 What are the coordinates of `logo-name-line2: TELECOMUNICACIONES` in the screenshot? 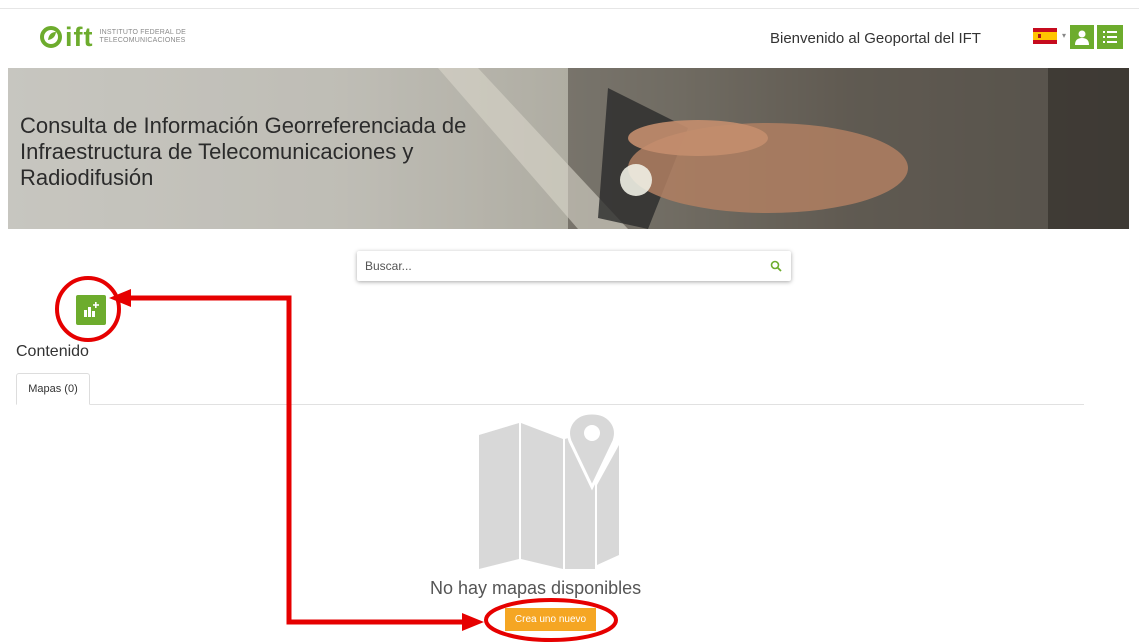 It's located at (142, 40).